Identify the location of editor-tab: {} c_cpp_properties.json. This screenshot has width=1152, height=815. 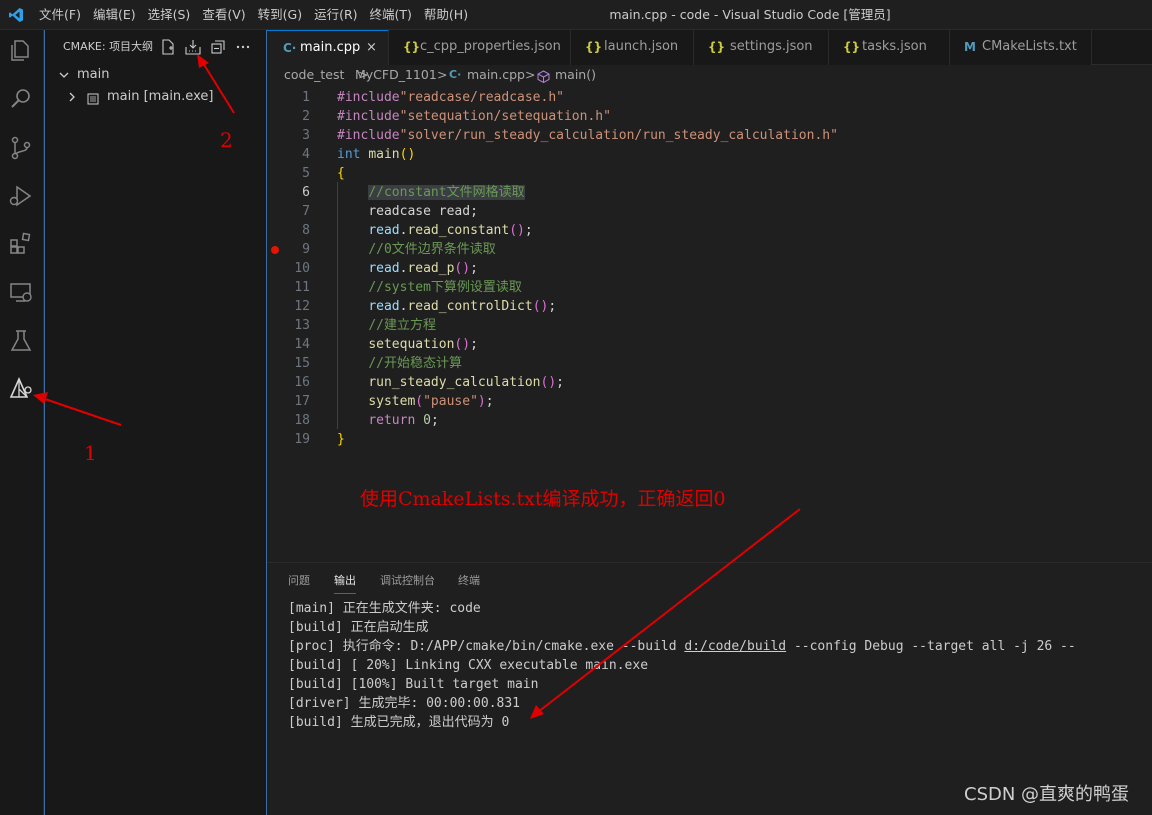
(480, 47).